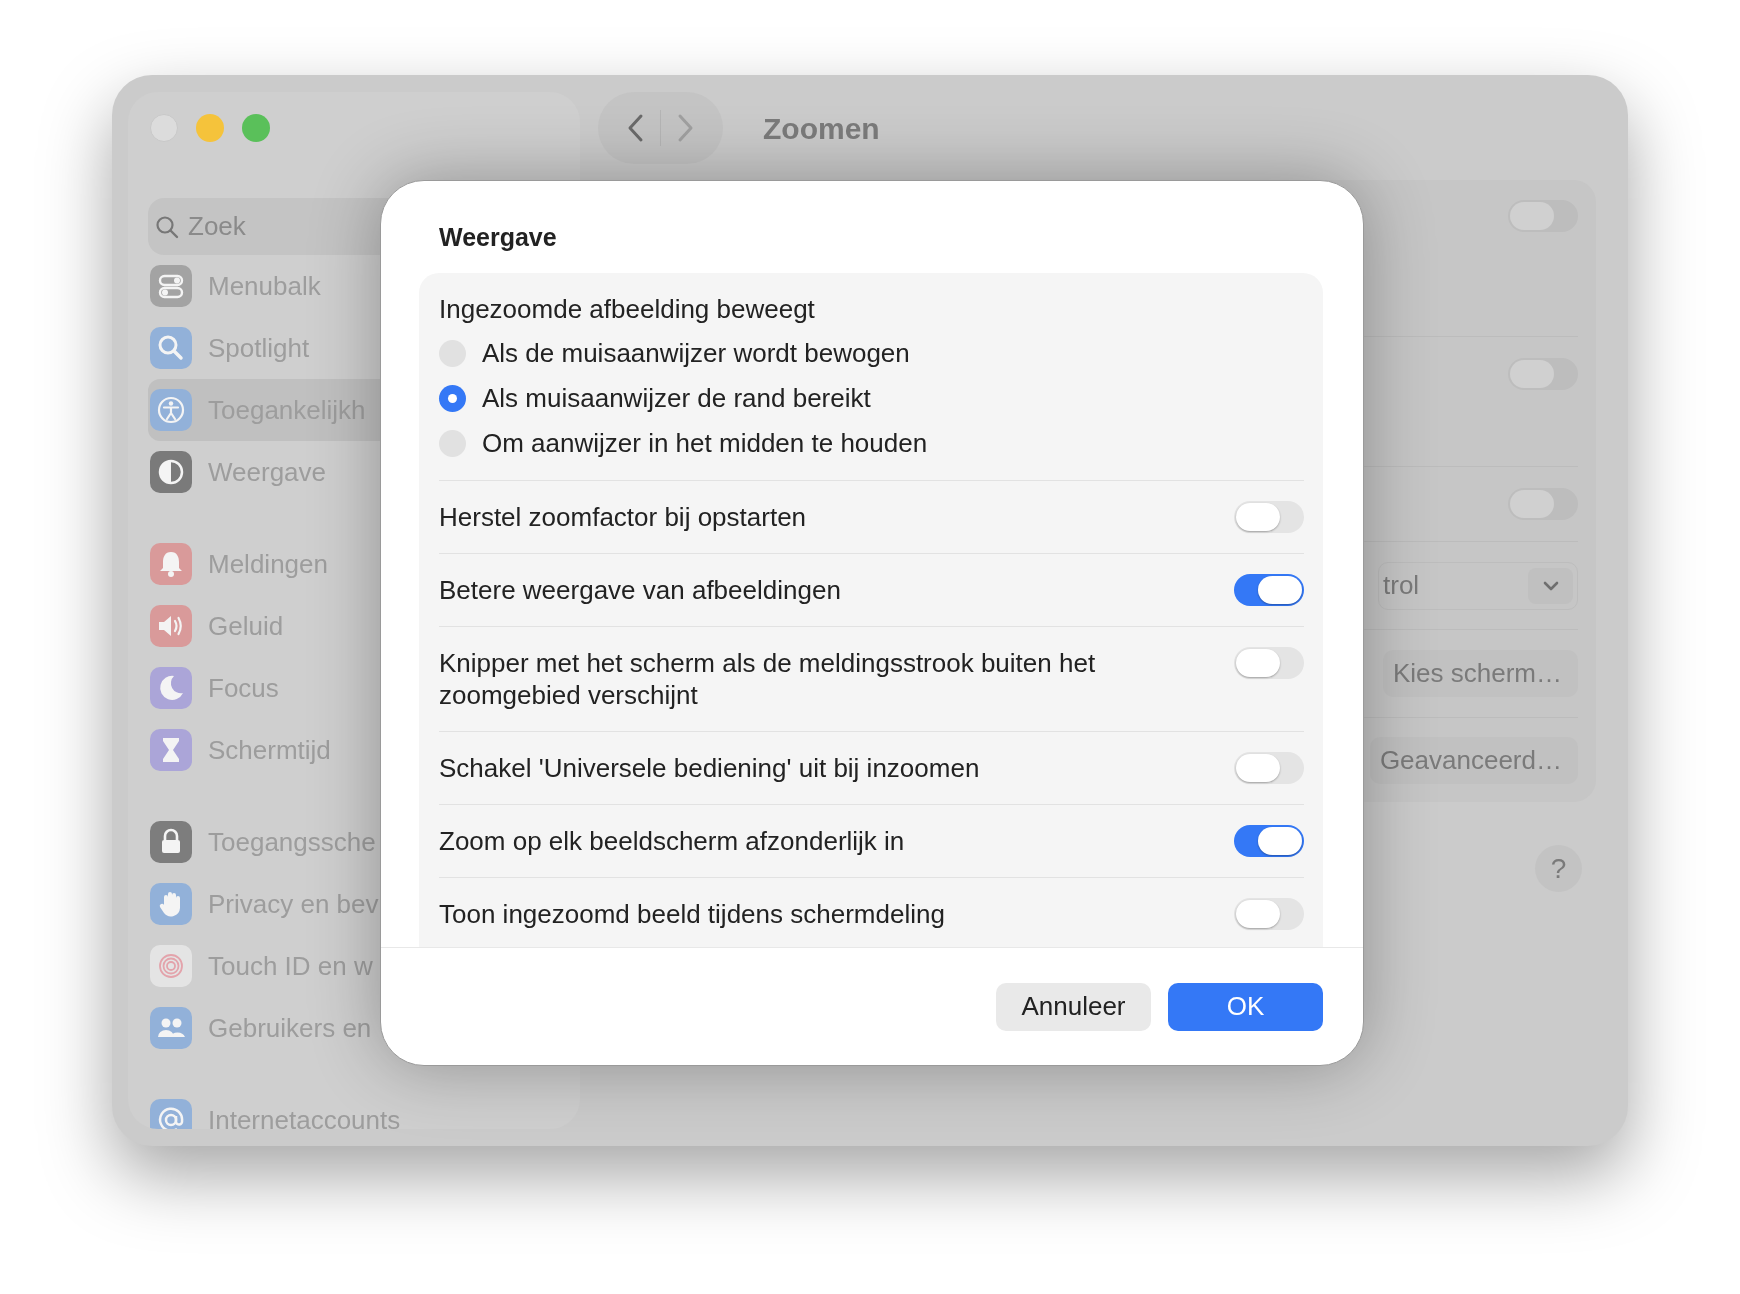 Image resolution: width=1740 pixels, height=1294 pixels. I want to click on minimize-light, so click(210, 128).